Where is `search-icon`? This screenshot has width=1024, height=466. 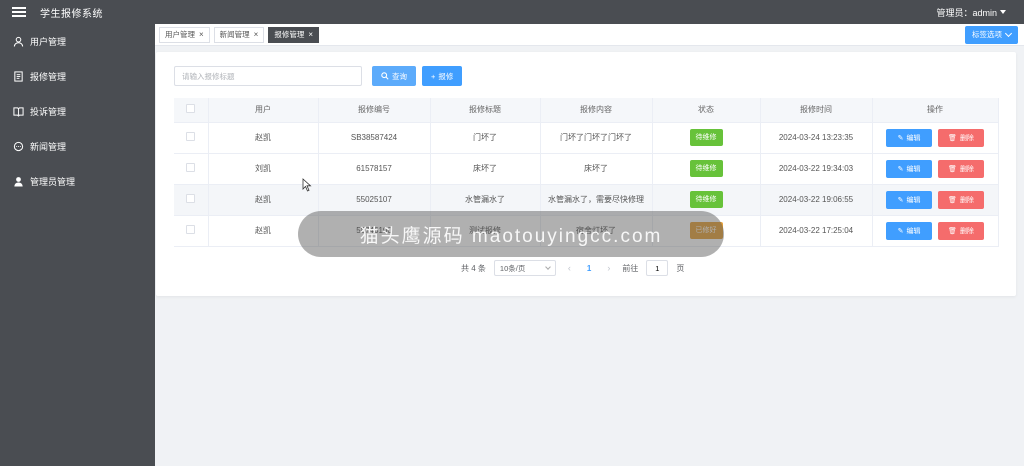
search-icon is located at coordinates (385, 76).